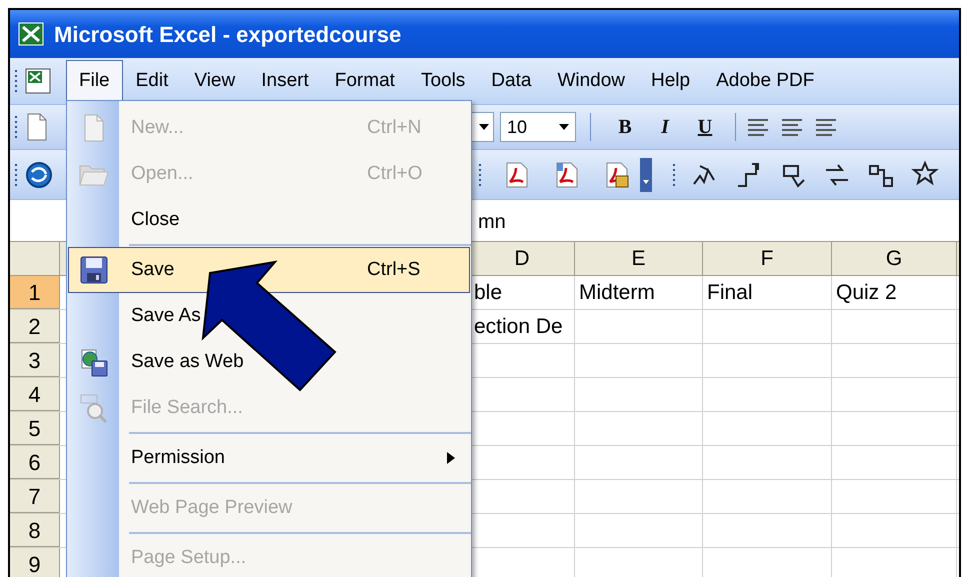 The image size is (966, 577). Describe the element at coordinates (365, 81) in the screenshot. I see `menu-item: Format` at that location.